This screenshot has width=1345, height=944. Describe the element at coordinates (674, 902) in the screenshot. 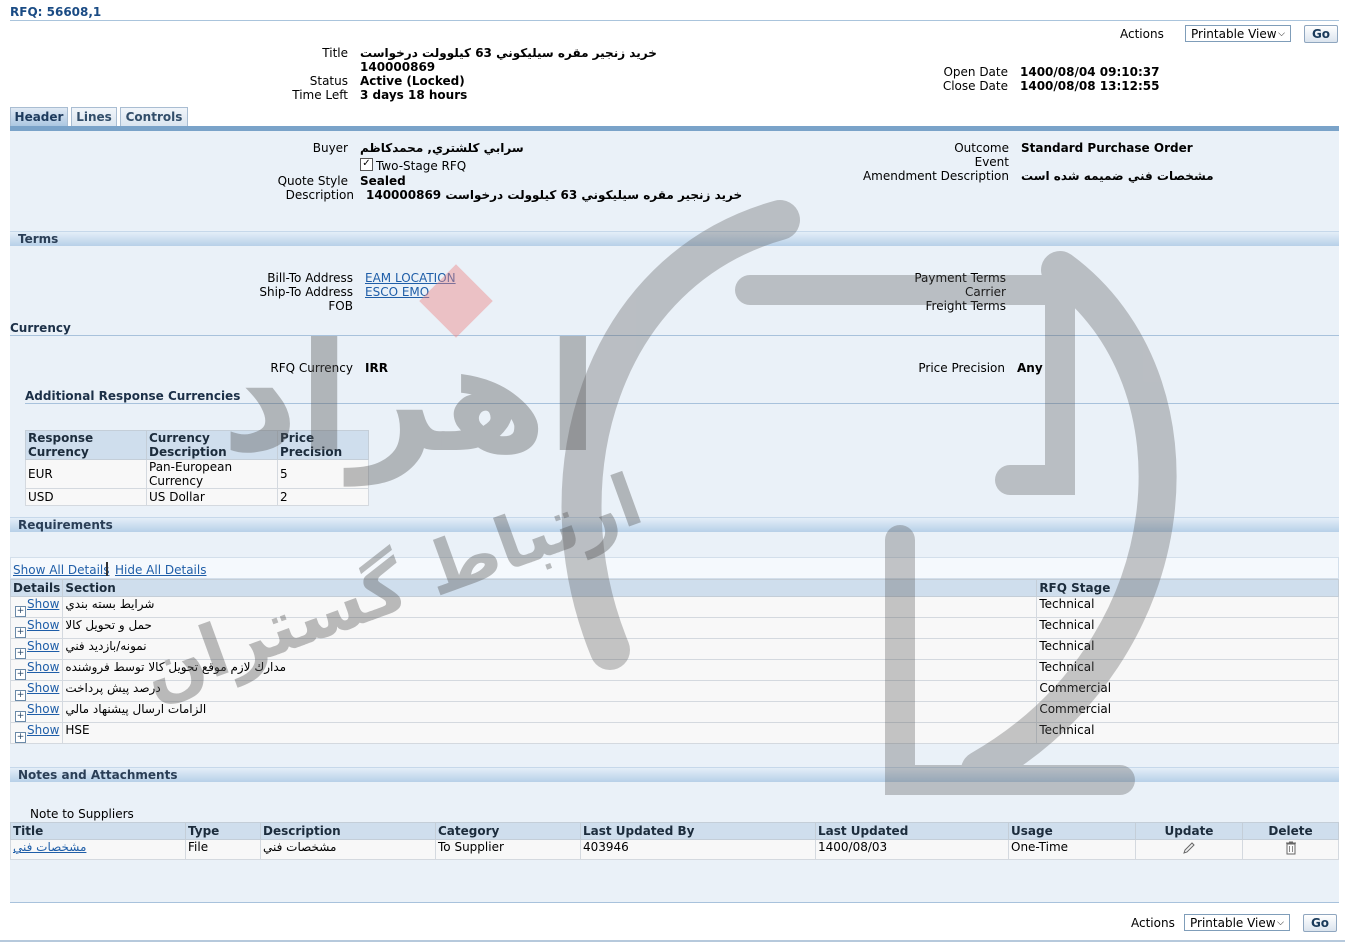

I see `bottom-divider` at that location.